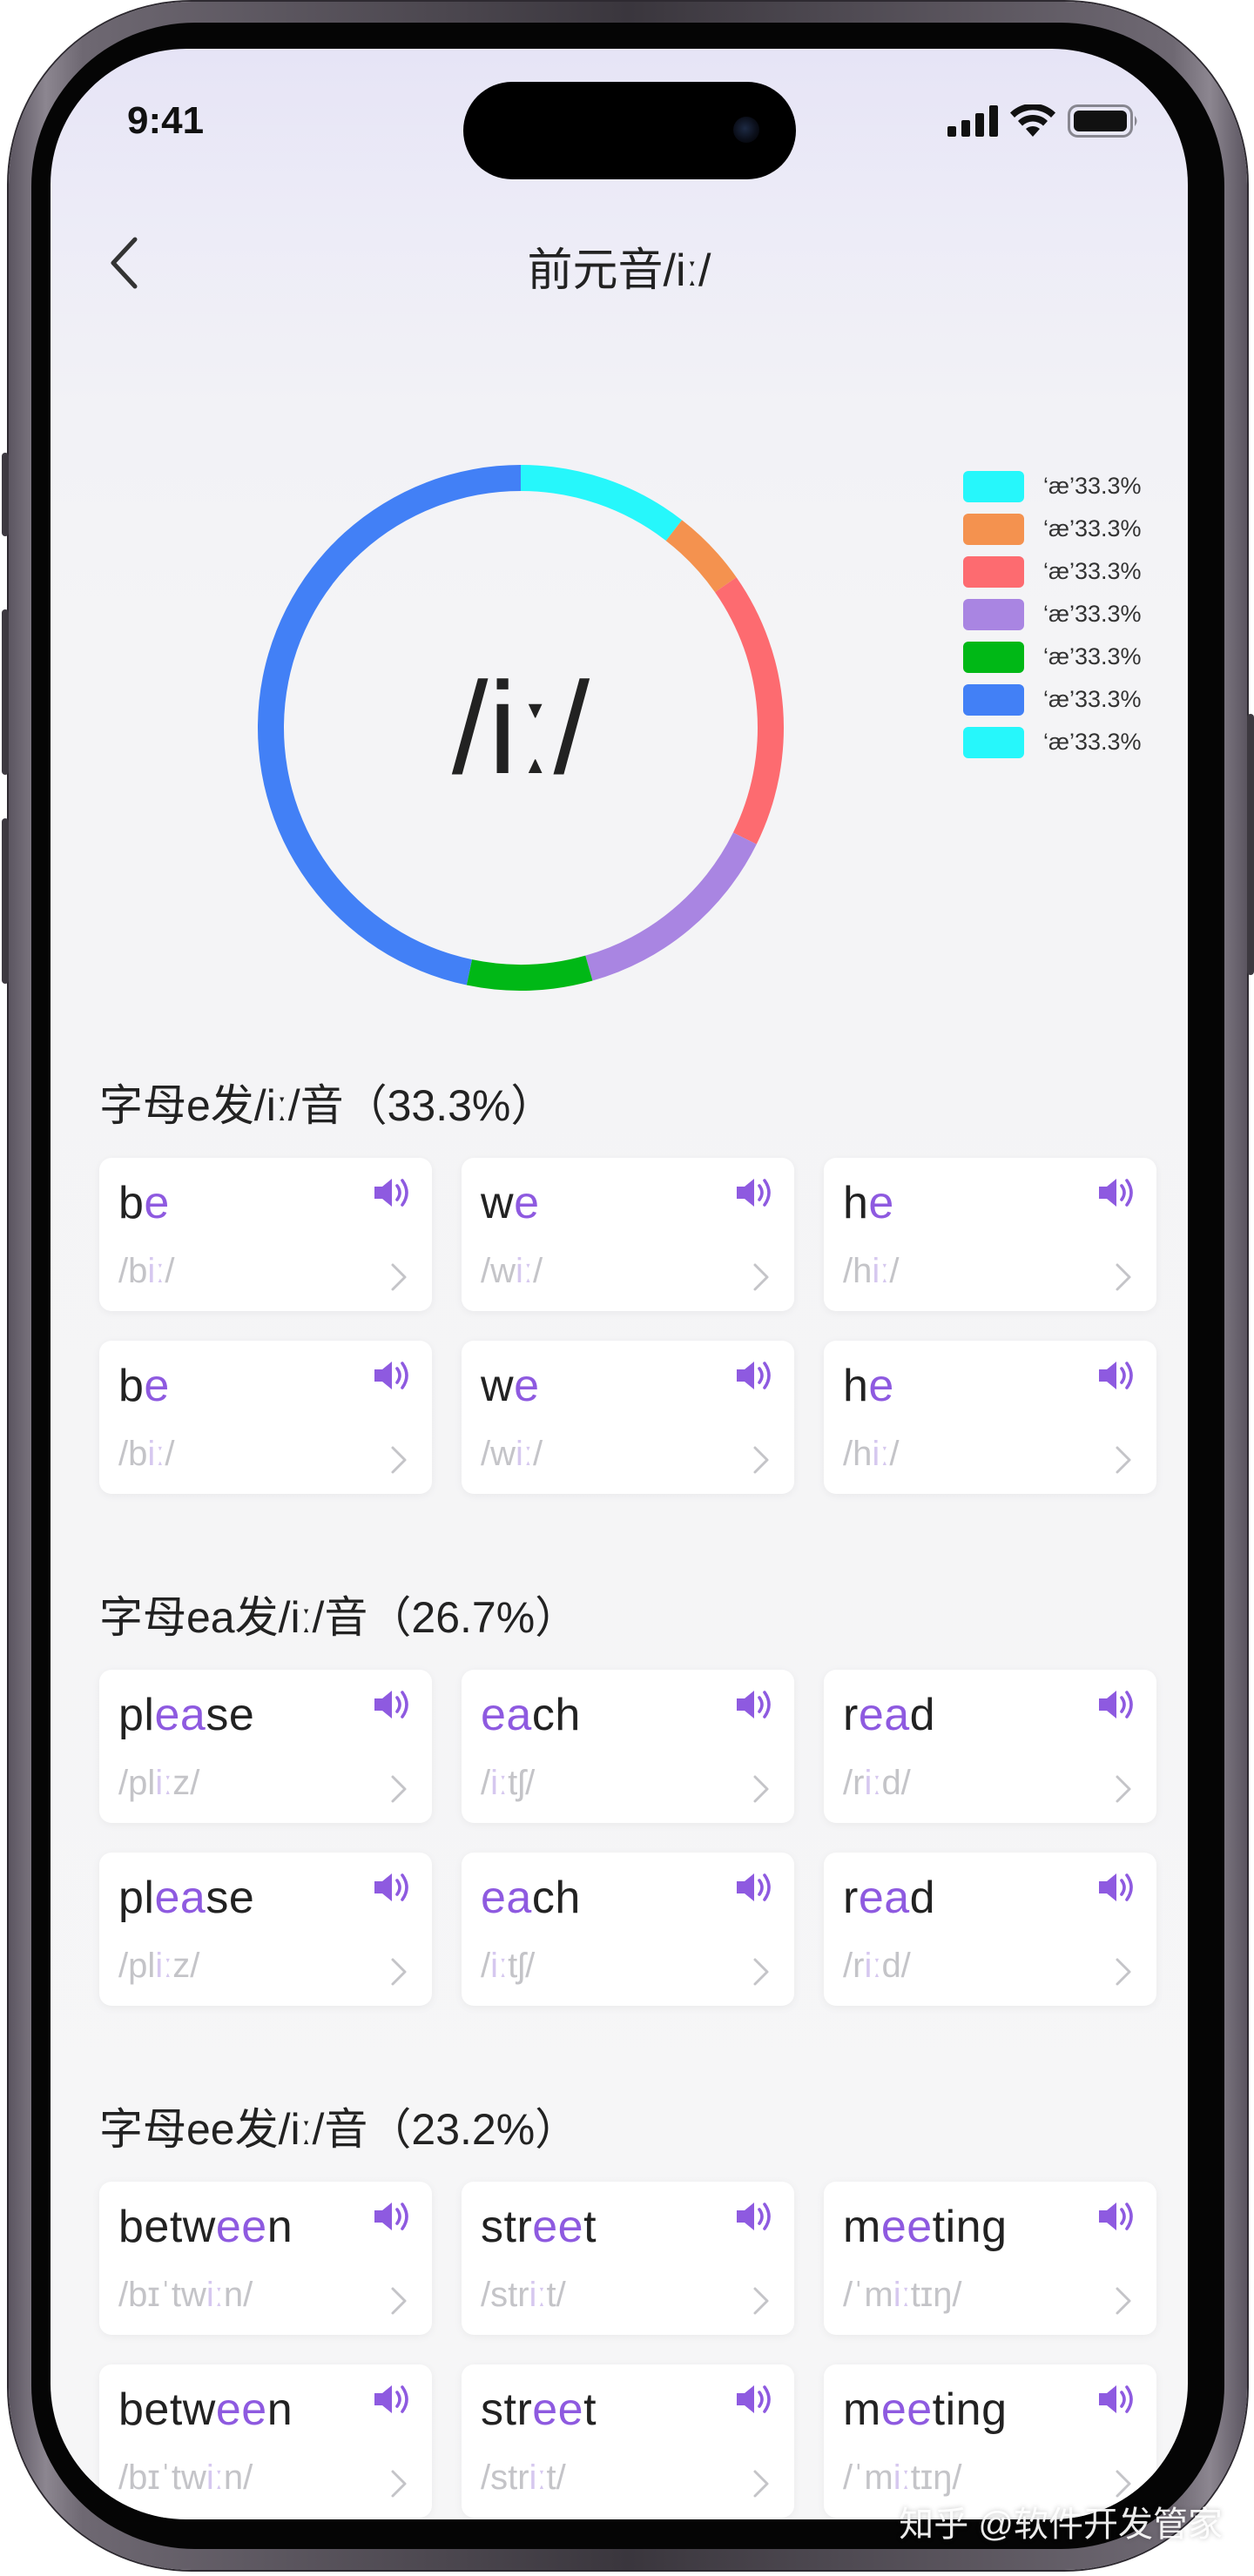 This screenshot has width=1254, height=2576. What do you see at coordinates (871, 1454) in the screenshot?
I see `phonetic-text: /hiː/` at bounding box center [871, 1454].